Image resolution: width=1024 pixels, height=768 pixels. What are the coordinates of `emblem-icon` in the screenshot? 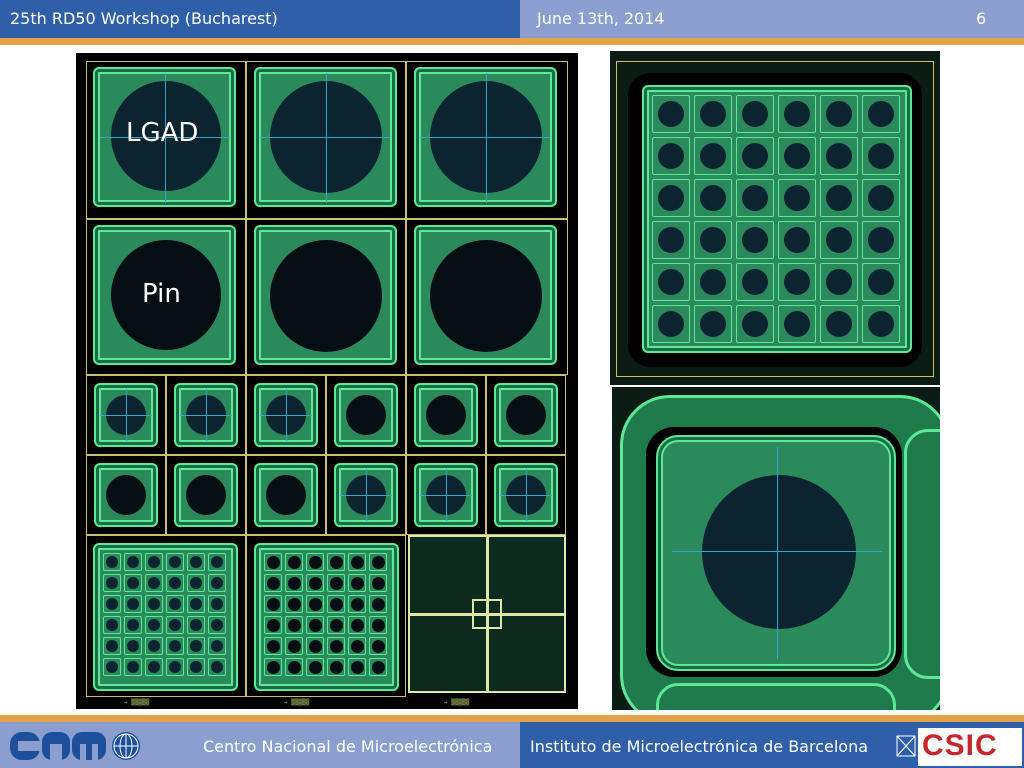 It's located at (906, 746).